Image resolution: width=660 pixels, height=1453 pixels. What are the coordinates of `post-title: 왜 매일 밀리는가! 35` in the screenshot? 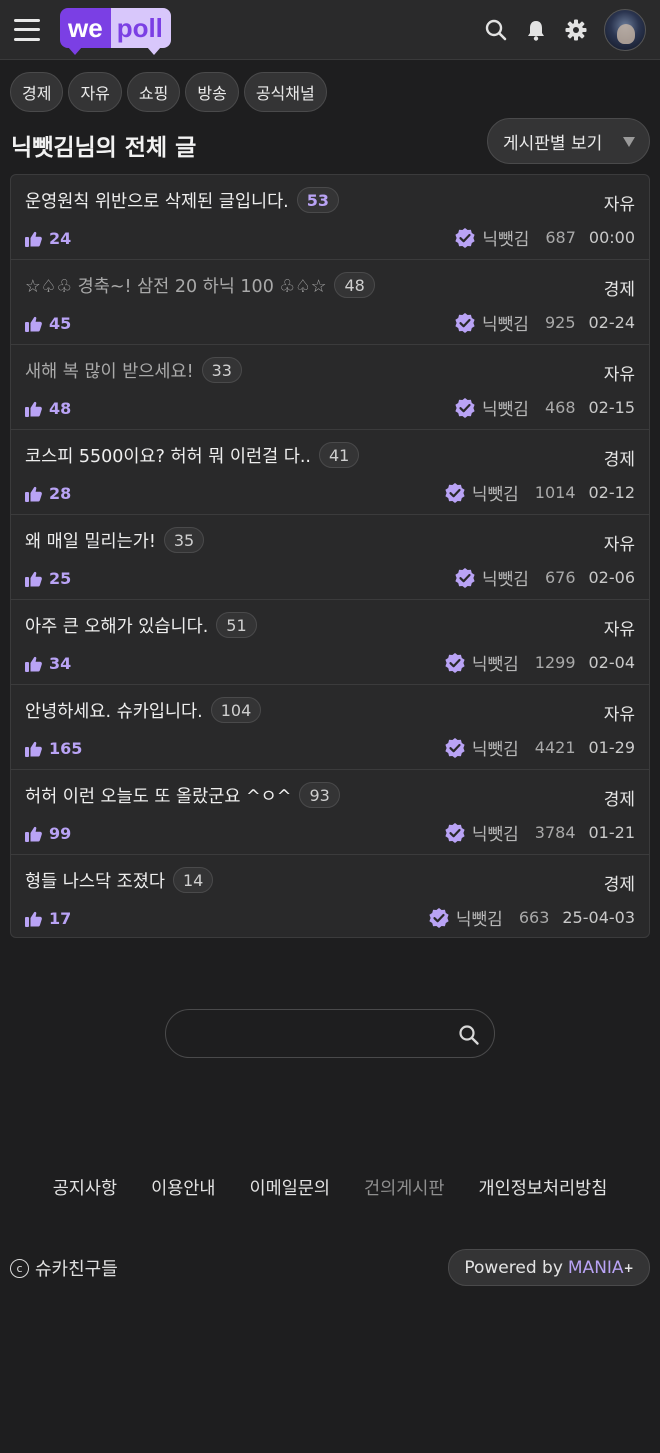 It's located at (115, 540).